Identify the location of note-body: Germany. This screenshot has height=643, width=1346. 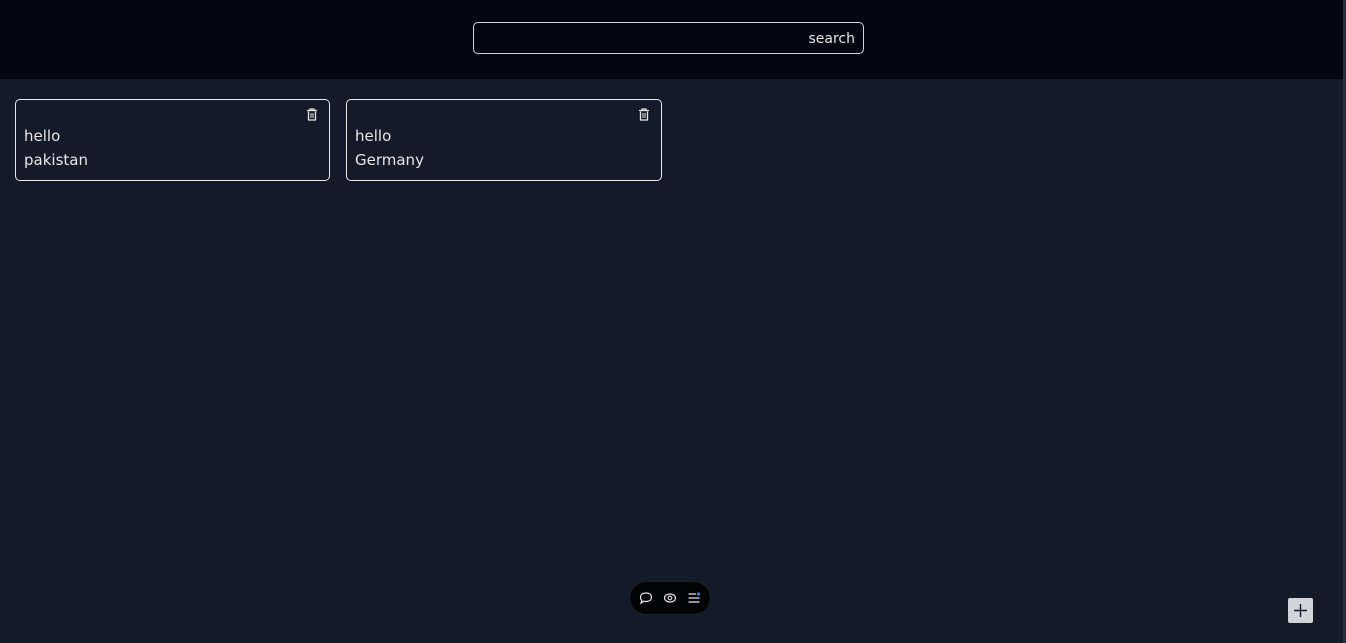
(389, 160).